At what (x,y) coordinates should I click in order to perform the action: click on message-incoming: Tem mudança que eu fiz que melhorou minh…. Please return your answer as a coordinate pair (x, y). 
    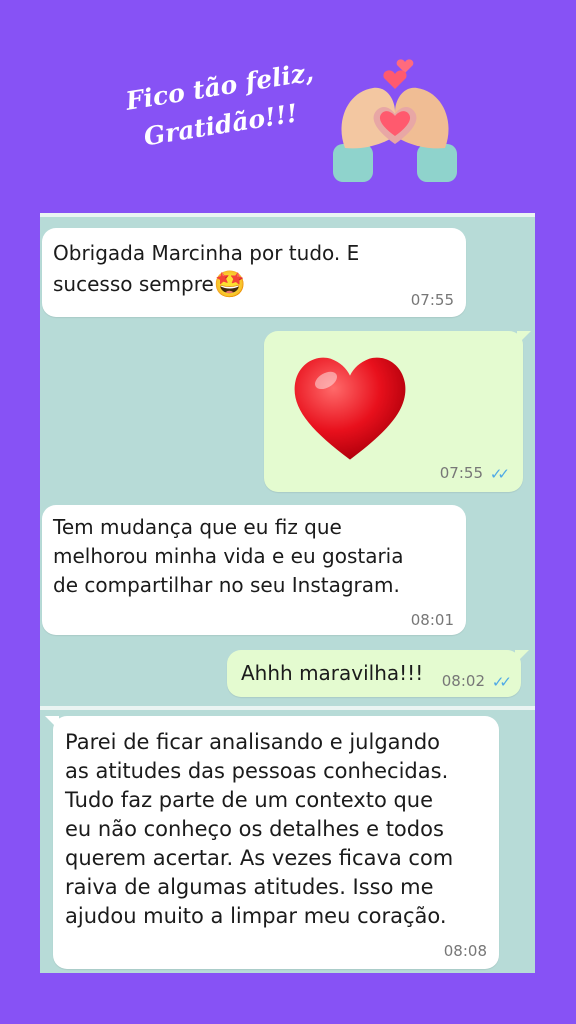
    Looking at the image, I should click on (254, 570).